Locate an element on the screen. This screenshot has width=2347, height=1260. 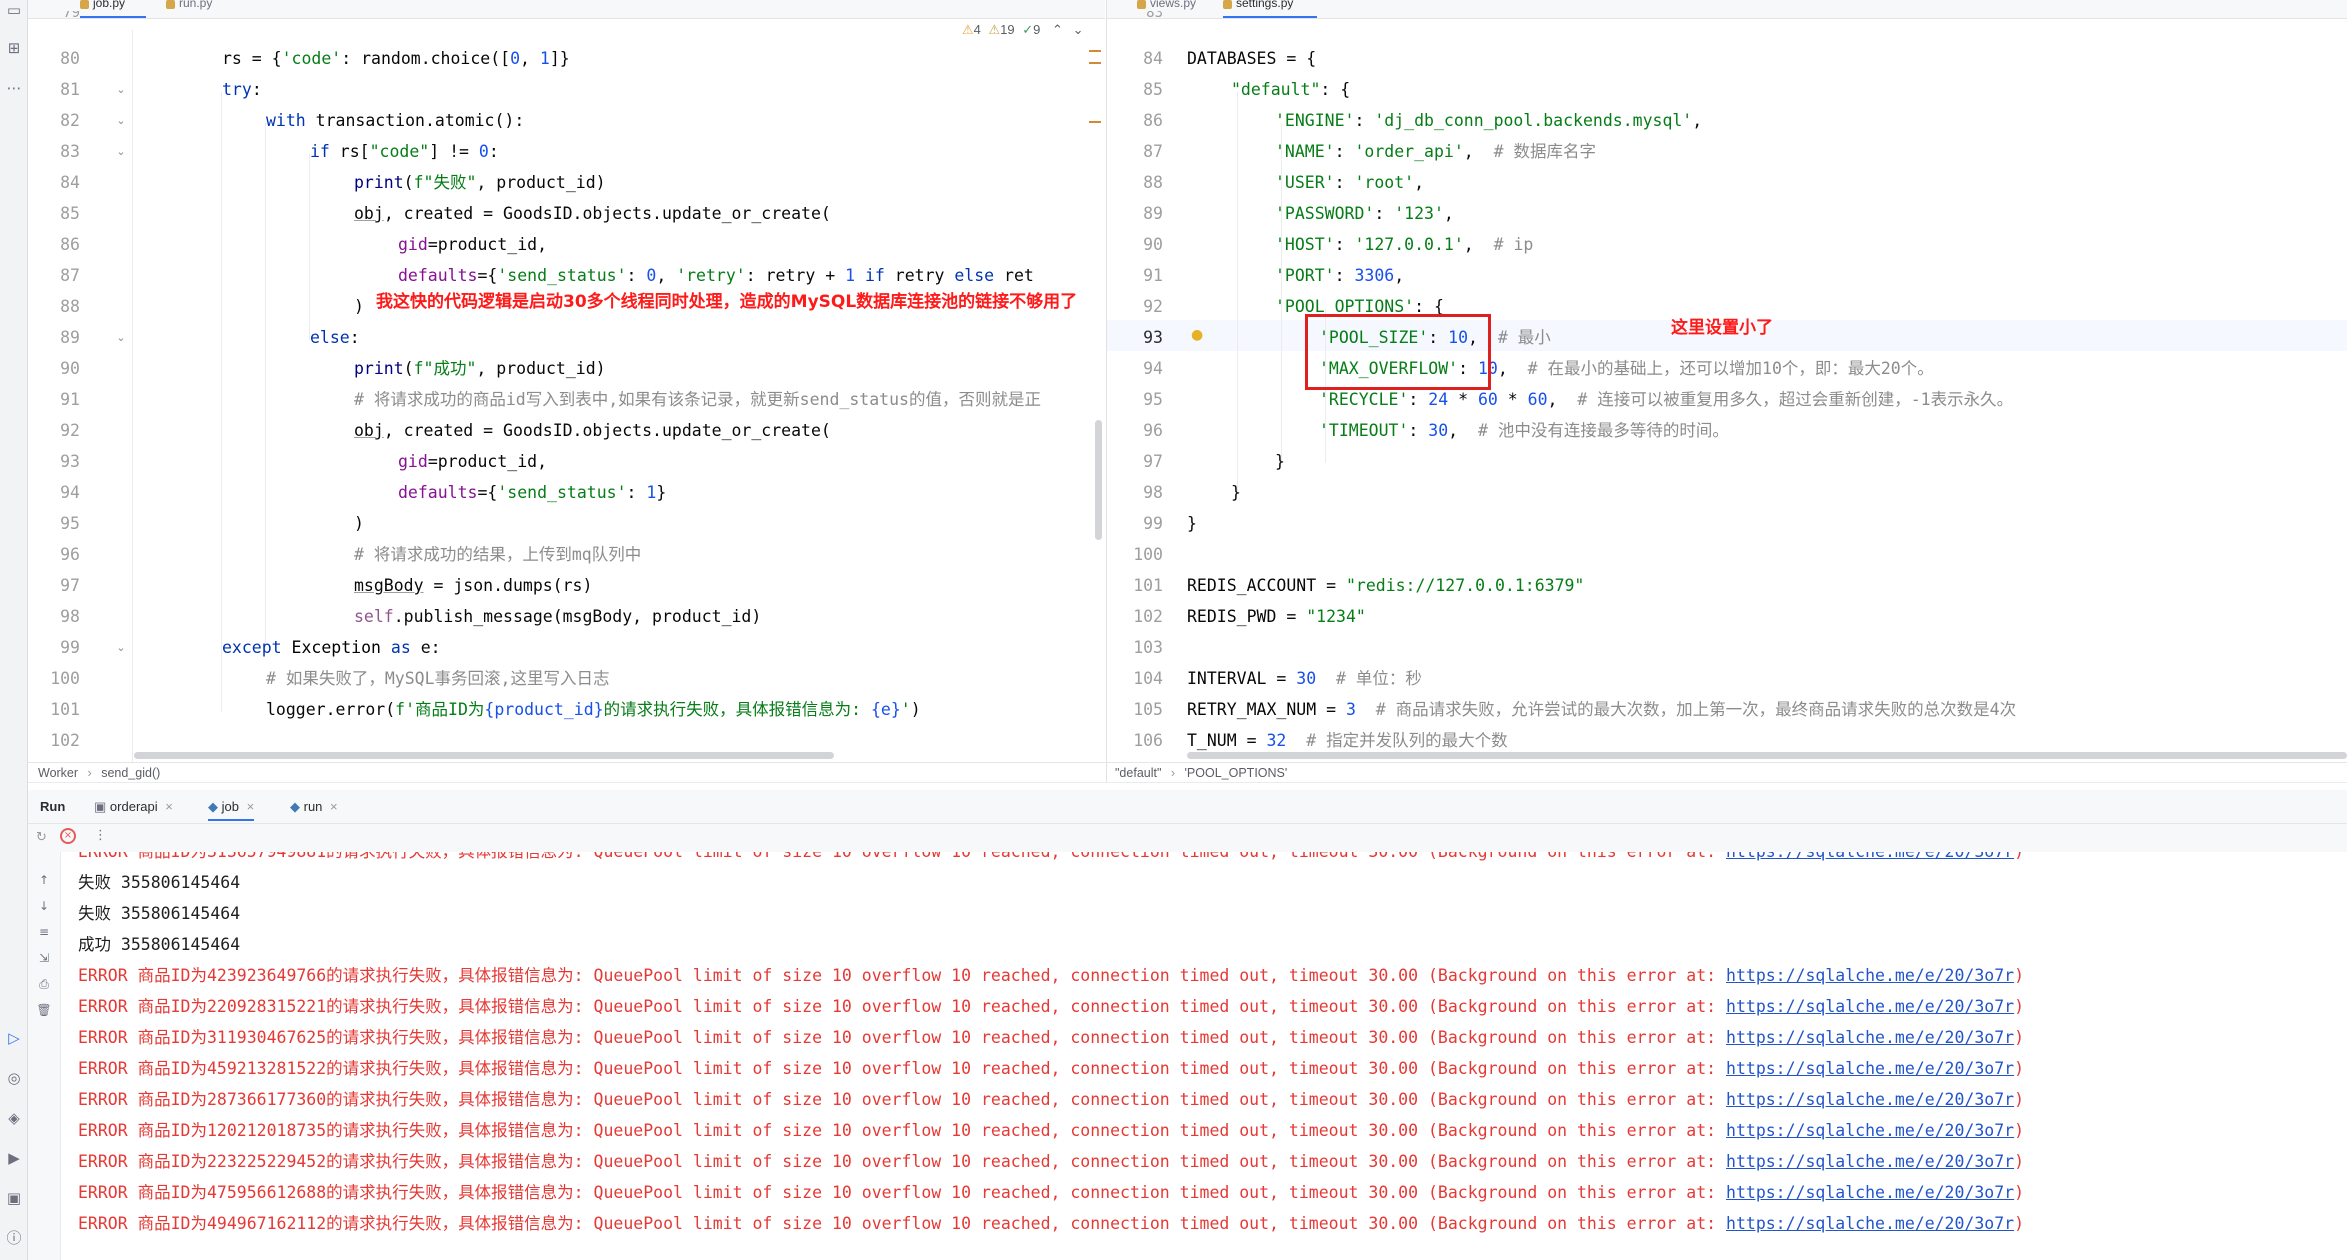
run-tab-run: ◆ run × is located at coordinates (314, 807).